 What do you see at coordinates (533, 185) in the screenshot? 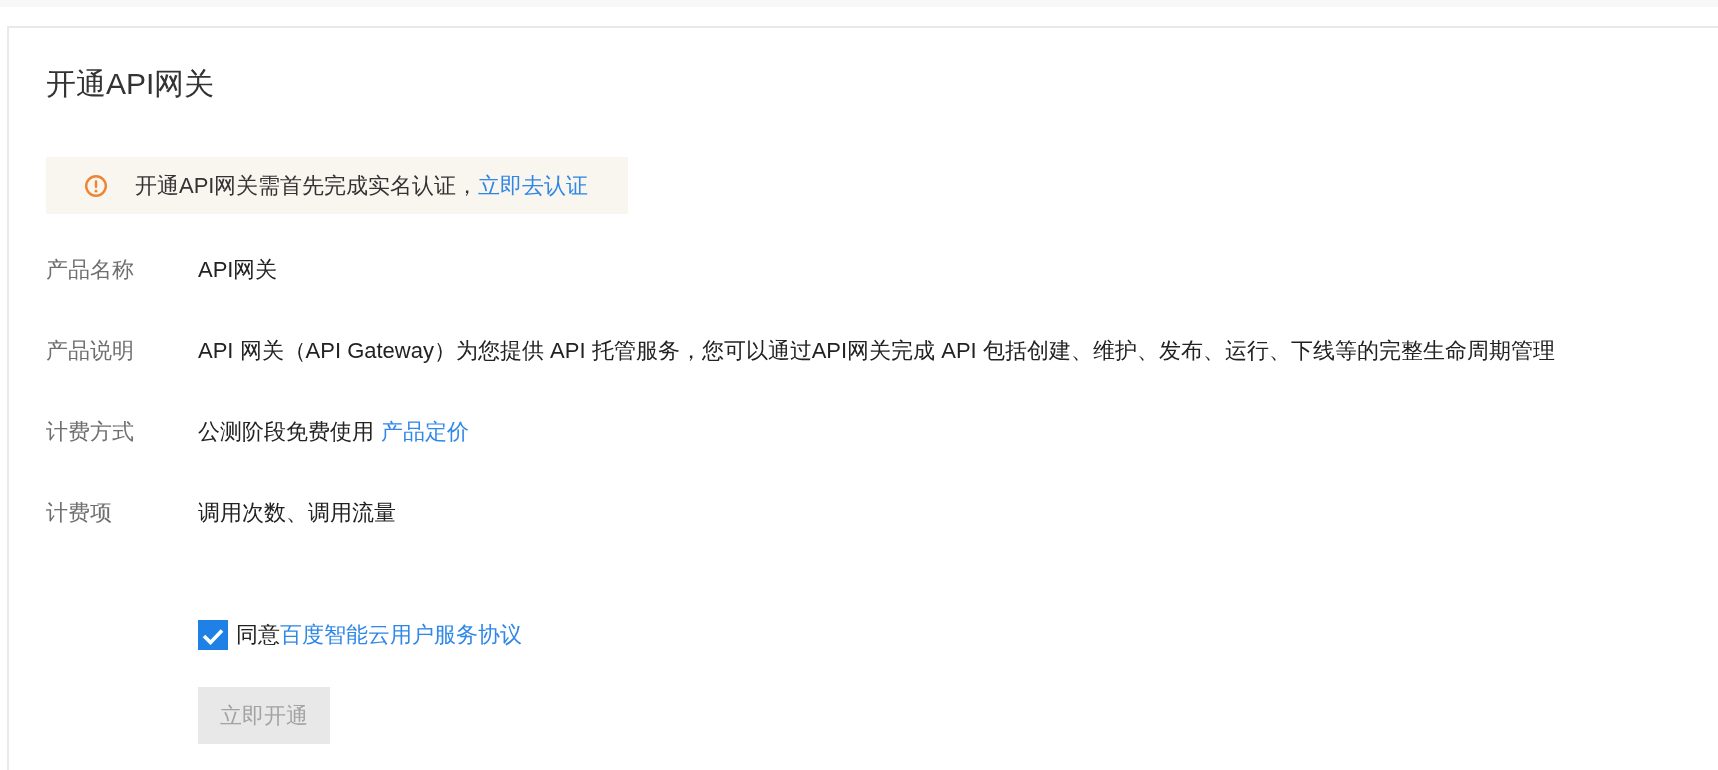
I see `verify-link: 立即去认证` at bounding box center [533, 185].